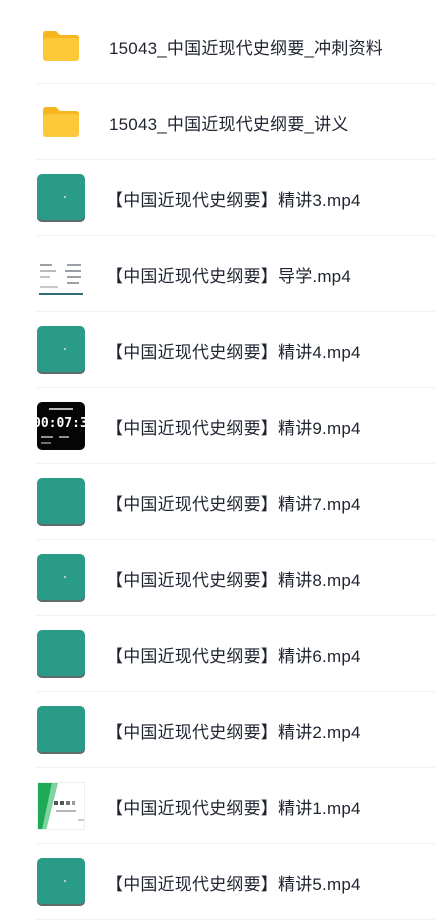  Describe the element at coordinates (229, 124) in the screenshot. I see `file-name: 15043_中国近现代史纲要_讲义` at that location.